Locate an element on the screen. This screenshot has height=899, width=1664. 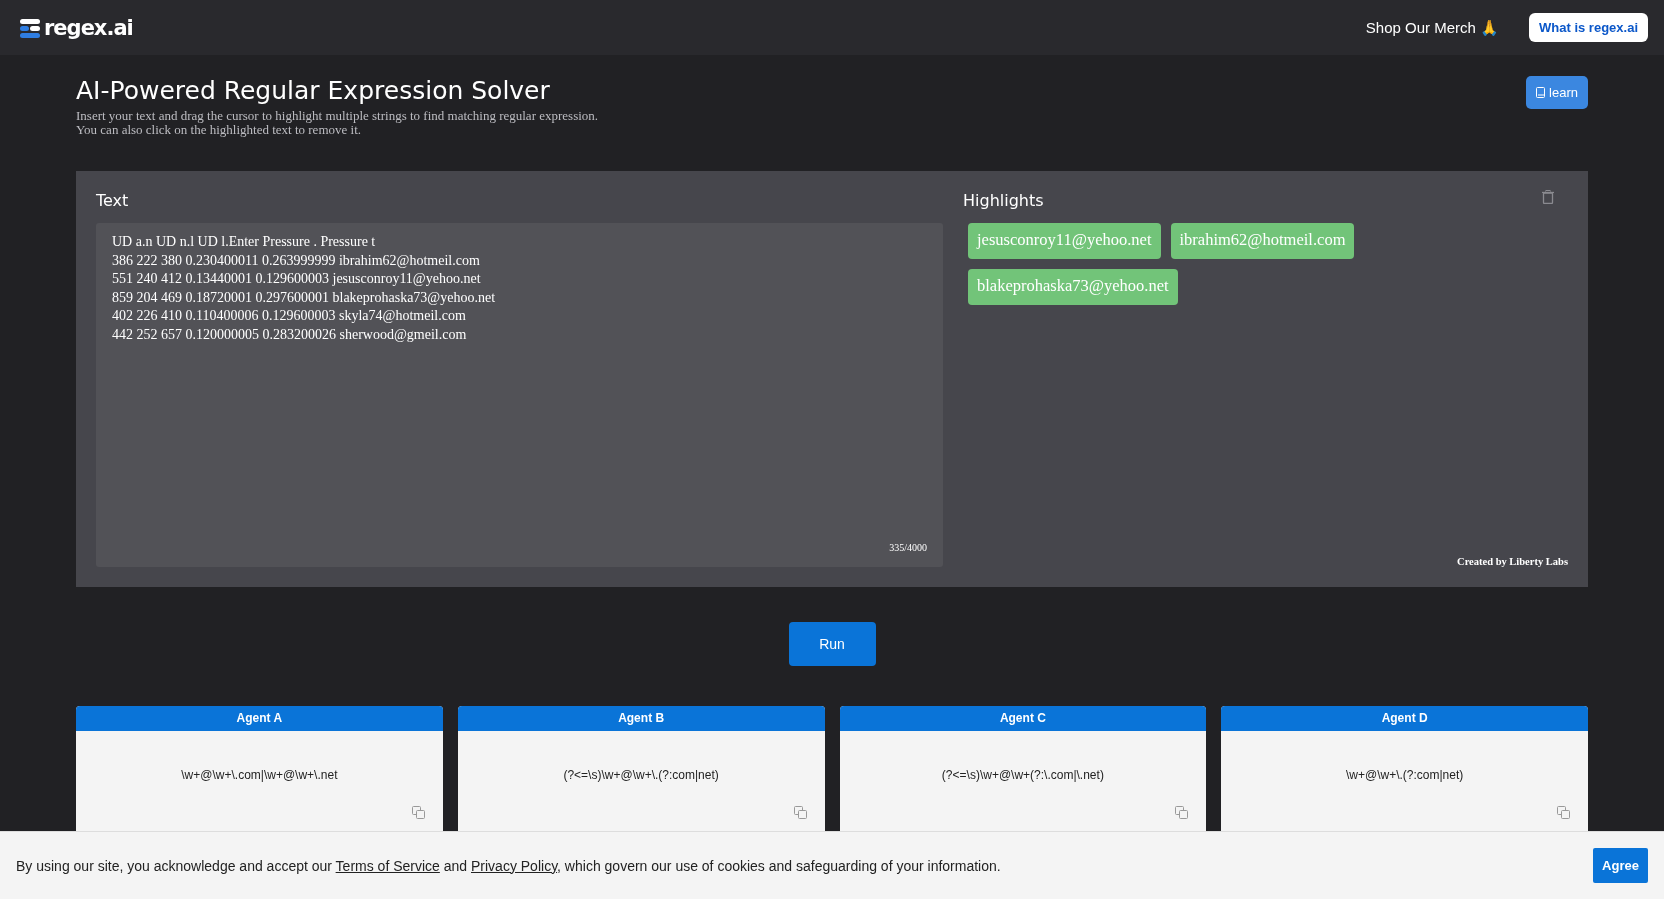
description-text: Insert your text and drag the cursor to highlight multiple strings to find matching regular expression. is located at coordinates (338, 116).